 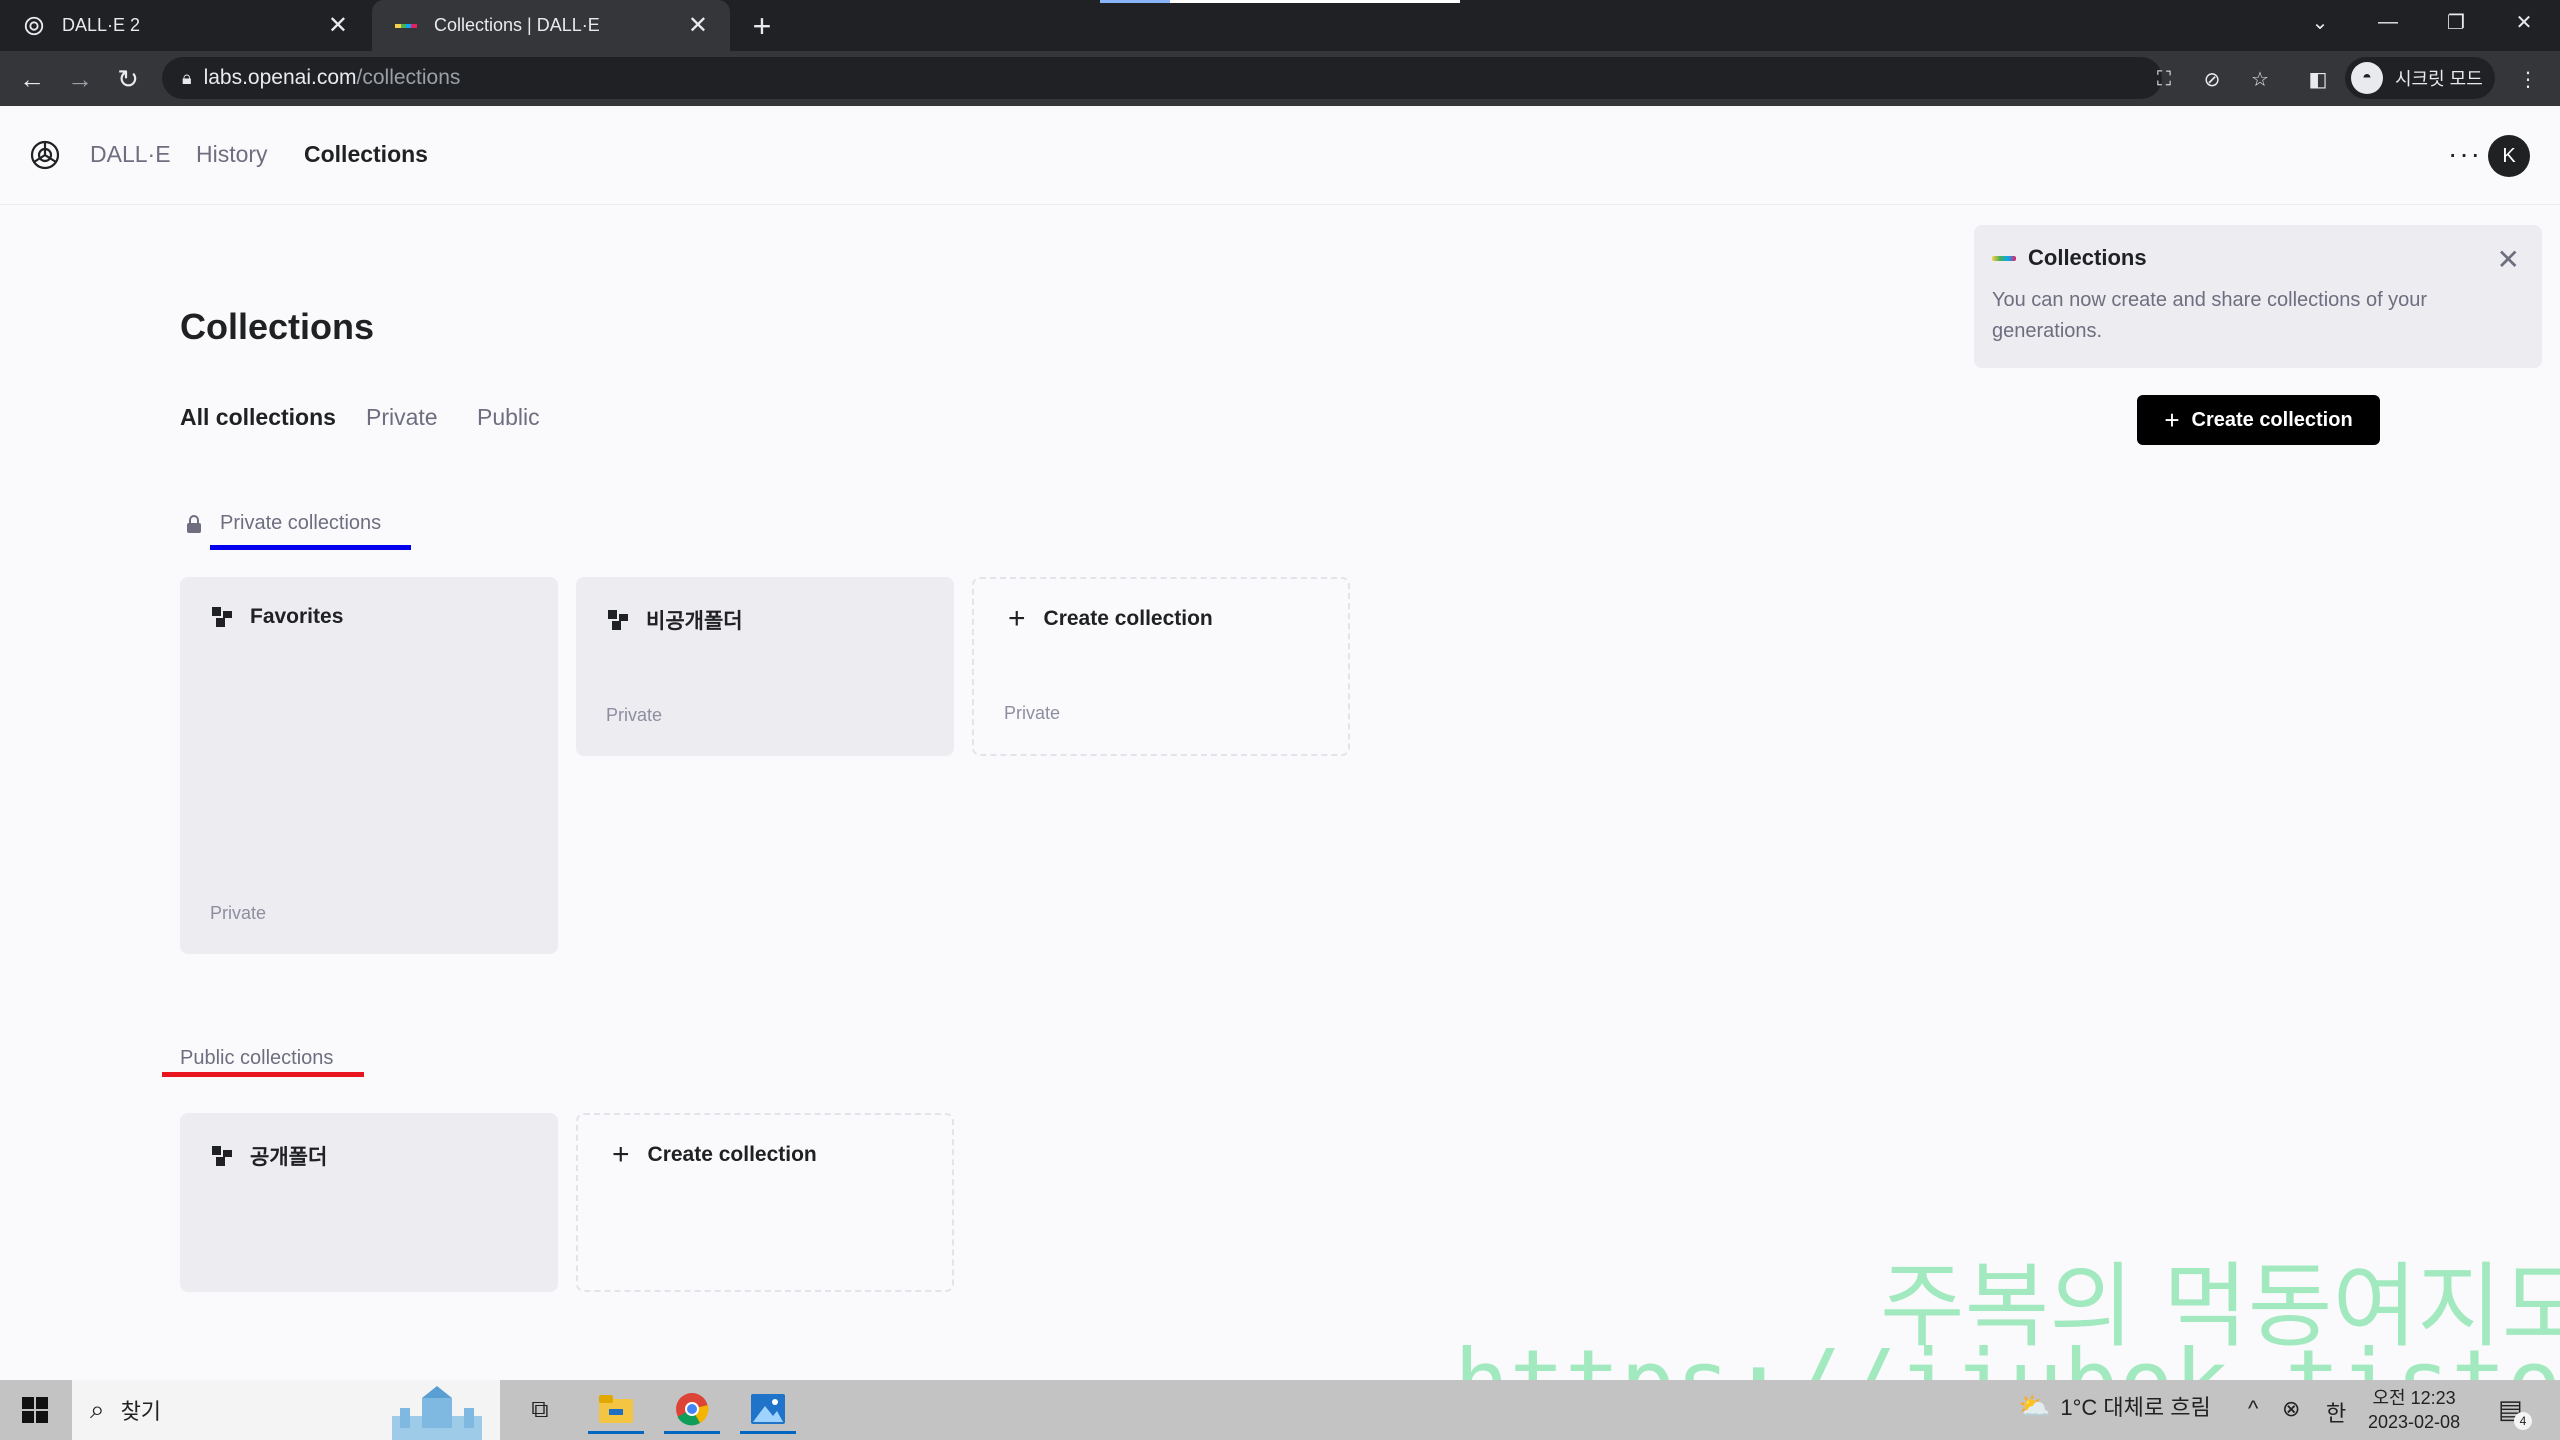 I want to click on minimize-icon: —, so click(x=2388, y=22).